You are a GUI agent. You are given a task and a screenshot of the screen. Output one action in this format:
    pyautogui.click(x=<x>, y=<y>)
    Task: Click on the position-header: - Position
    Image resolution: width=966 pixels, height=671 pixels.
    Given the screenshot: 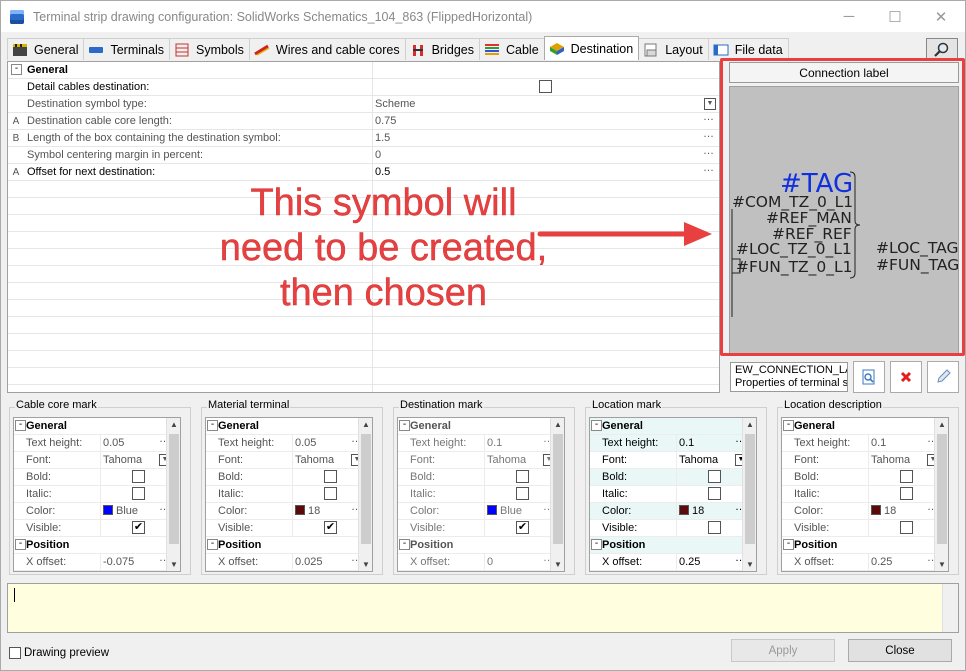 What is the action you would take?
    pyautogui.click(x=289, y=545)
    